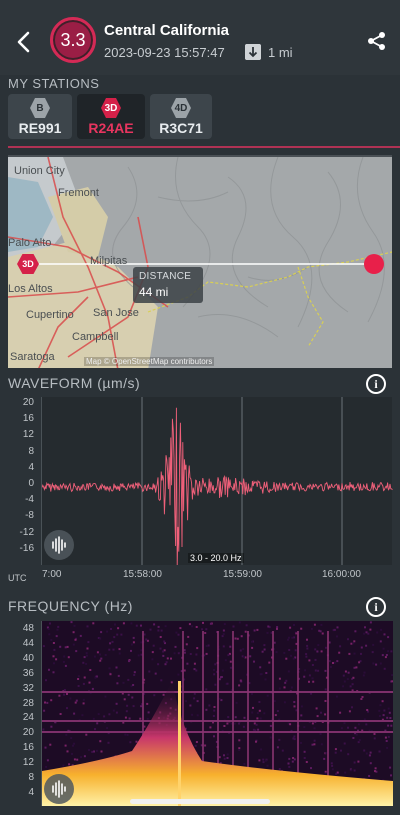 The width and height of the screenshot is (400, 815). Describe the element at coordinates (28, 748) in the screenshot. I see `frequency-y-tick: 16` at that location.